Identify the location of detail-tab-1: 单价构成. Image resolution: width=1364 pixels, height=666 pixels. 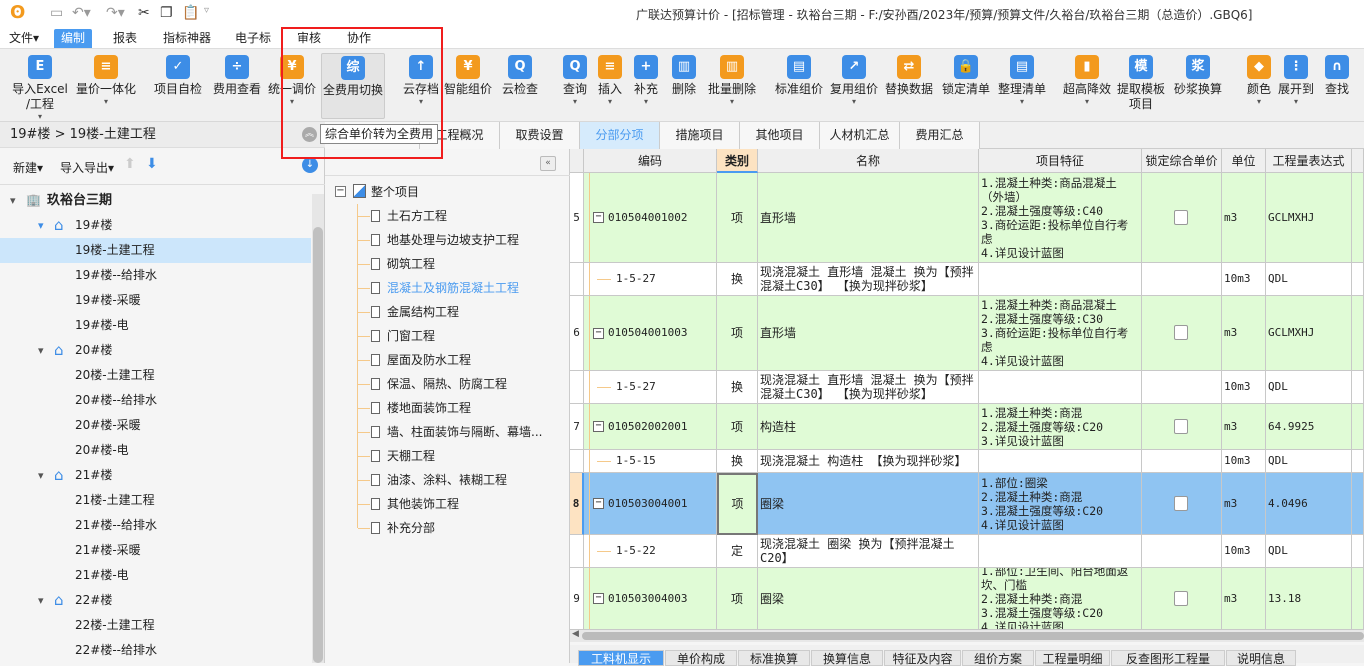
(701, 658).